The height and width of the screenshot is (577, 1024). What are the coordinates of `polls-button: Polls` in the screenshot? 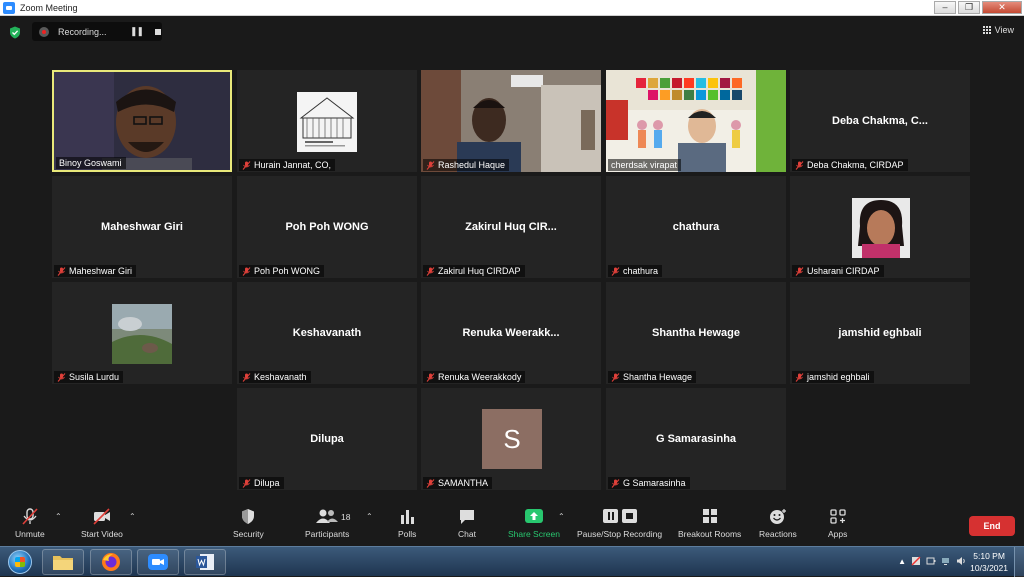 It's located at (407, 523).